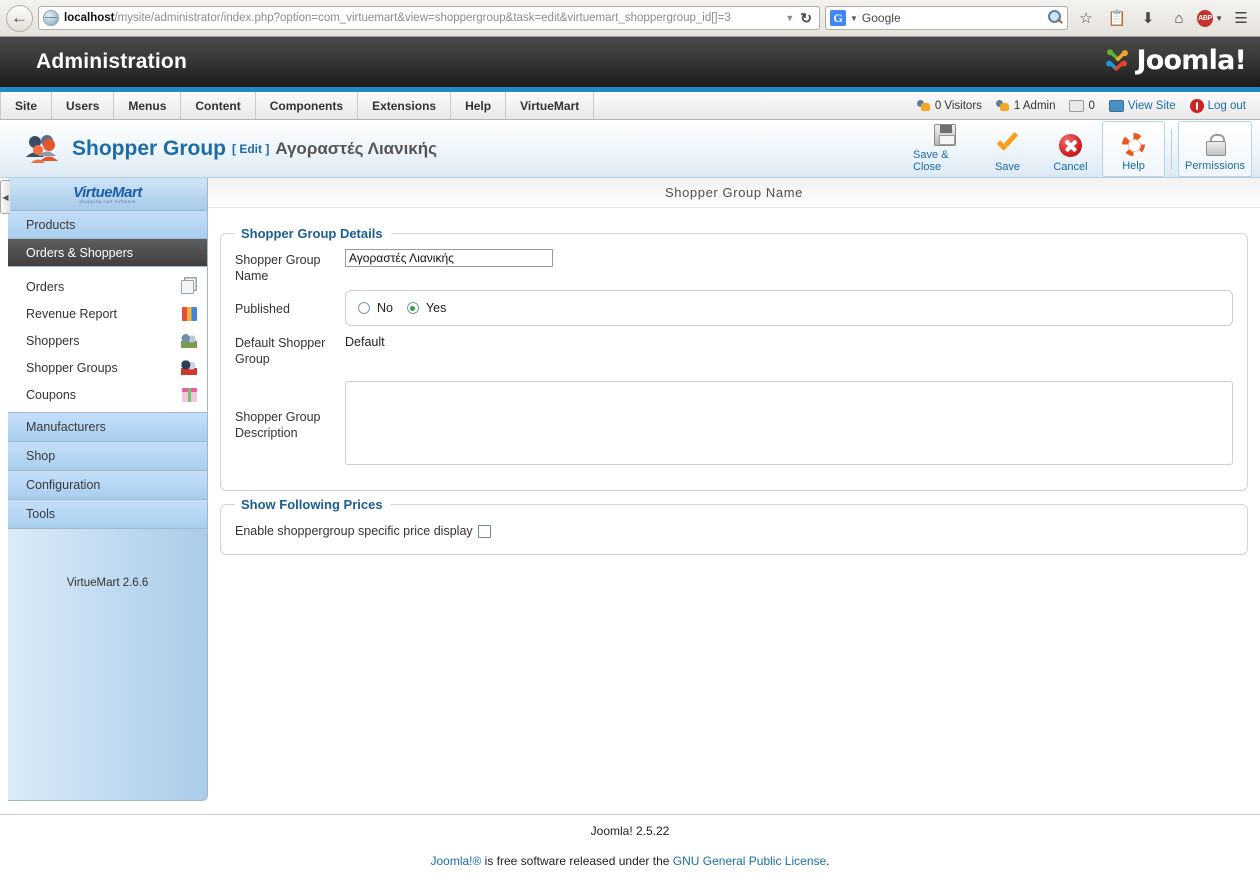 This screenshot has height=888, width=1260. Describe the element at coordinates (107, 201) in the screenshot. I see `logo-tagline: shopping cart software` at that location.